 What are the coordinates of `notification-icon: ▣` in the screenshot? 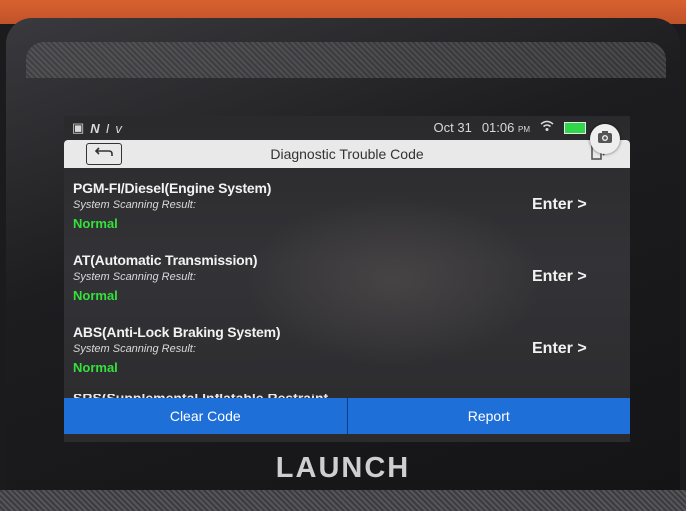 It's located at (78, 127).